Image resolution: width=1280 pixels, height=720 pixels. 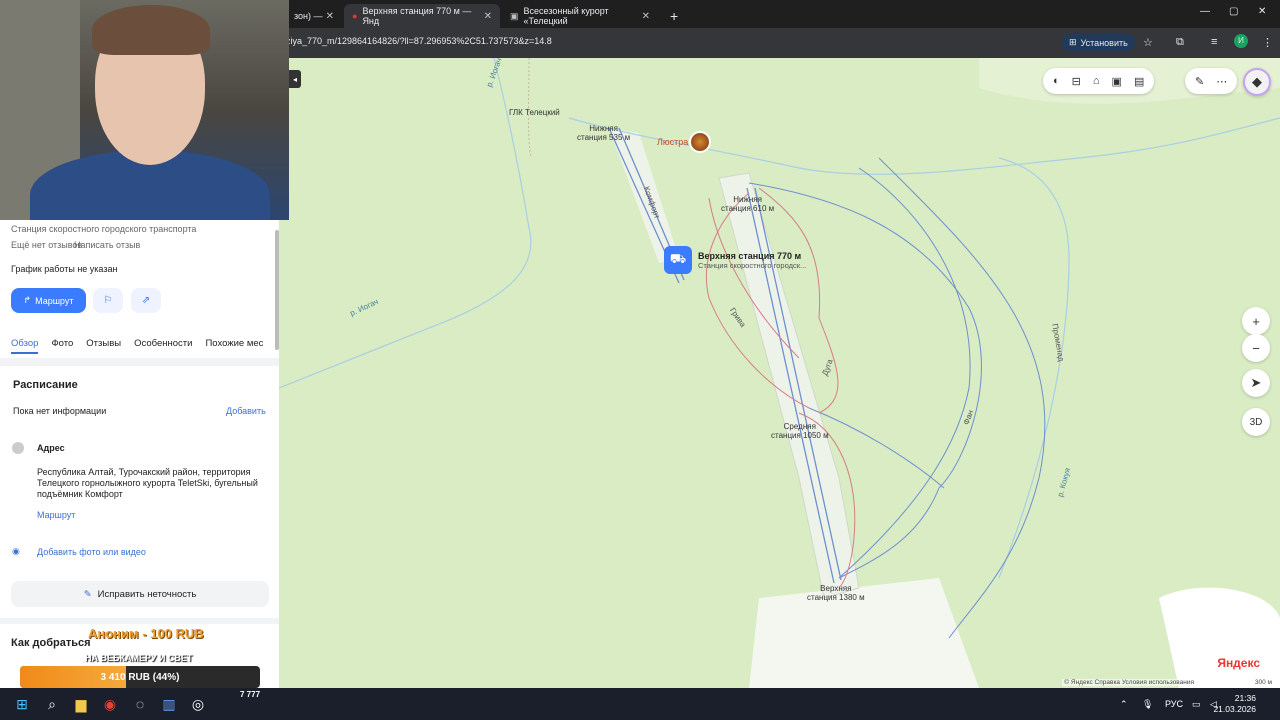 What do you see at coordinates (1180, 42) in the screenshot?
I see `extensions-icon: ⧉` at bounding box center [1180, 42].